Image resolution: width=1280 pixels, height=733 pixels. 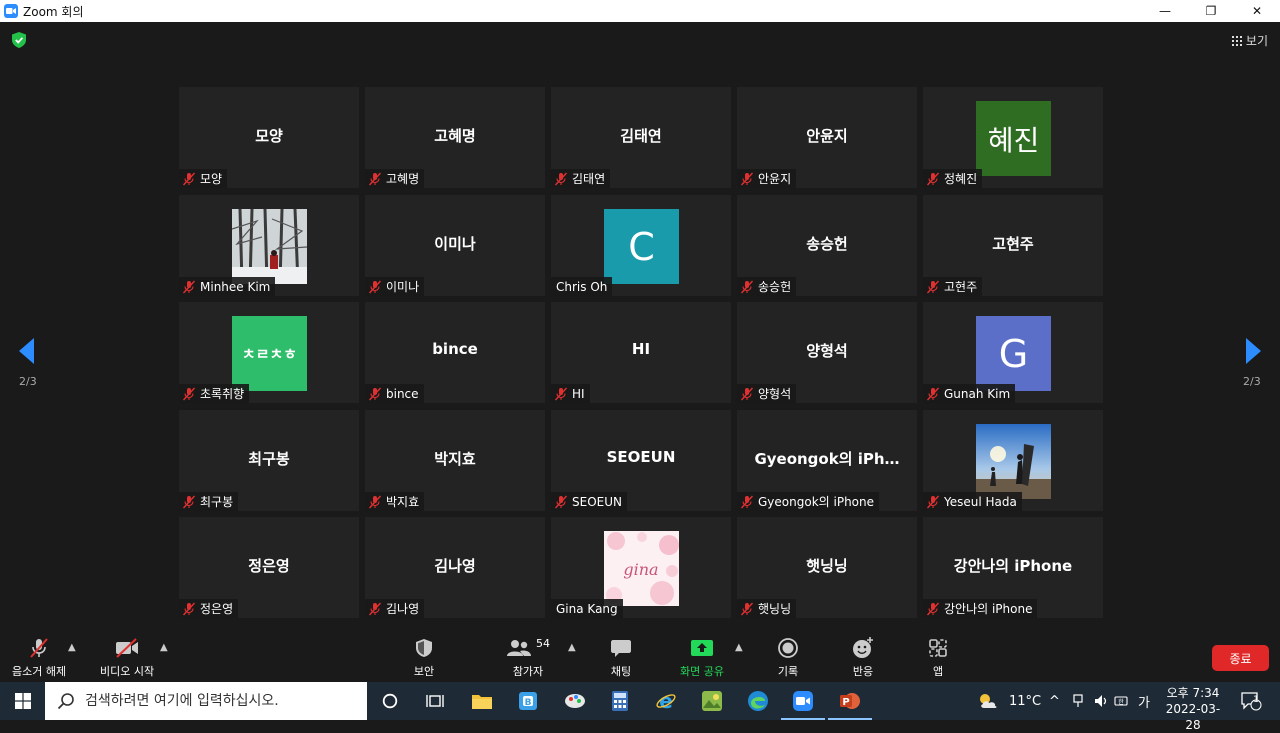 I want to click on security-button: 보안, so click(x=424, y=657).